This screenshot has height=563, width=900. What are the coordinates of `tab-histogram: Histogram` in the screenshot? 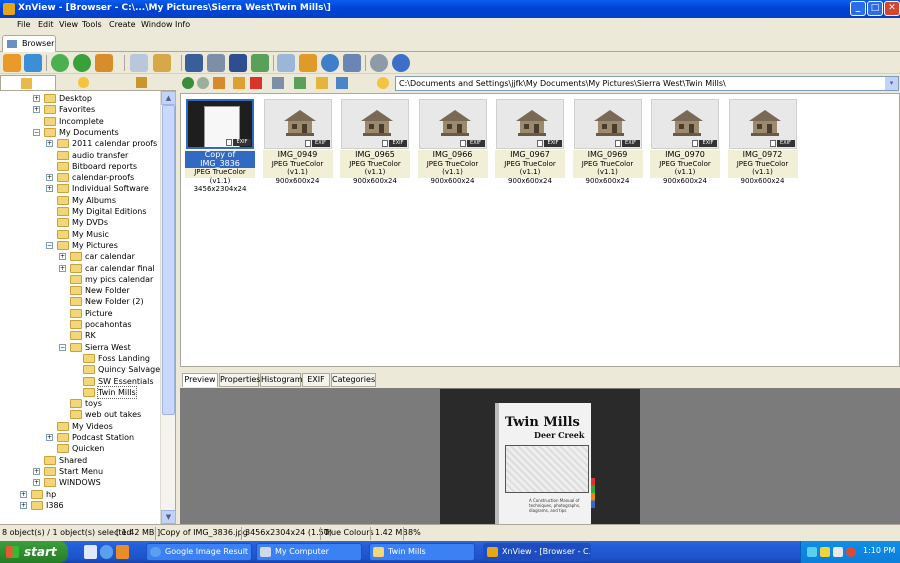 It's located at (281, 380).